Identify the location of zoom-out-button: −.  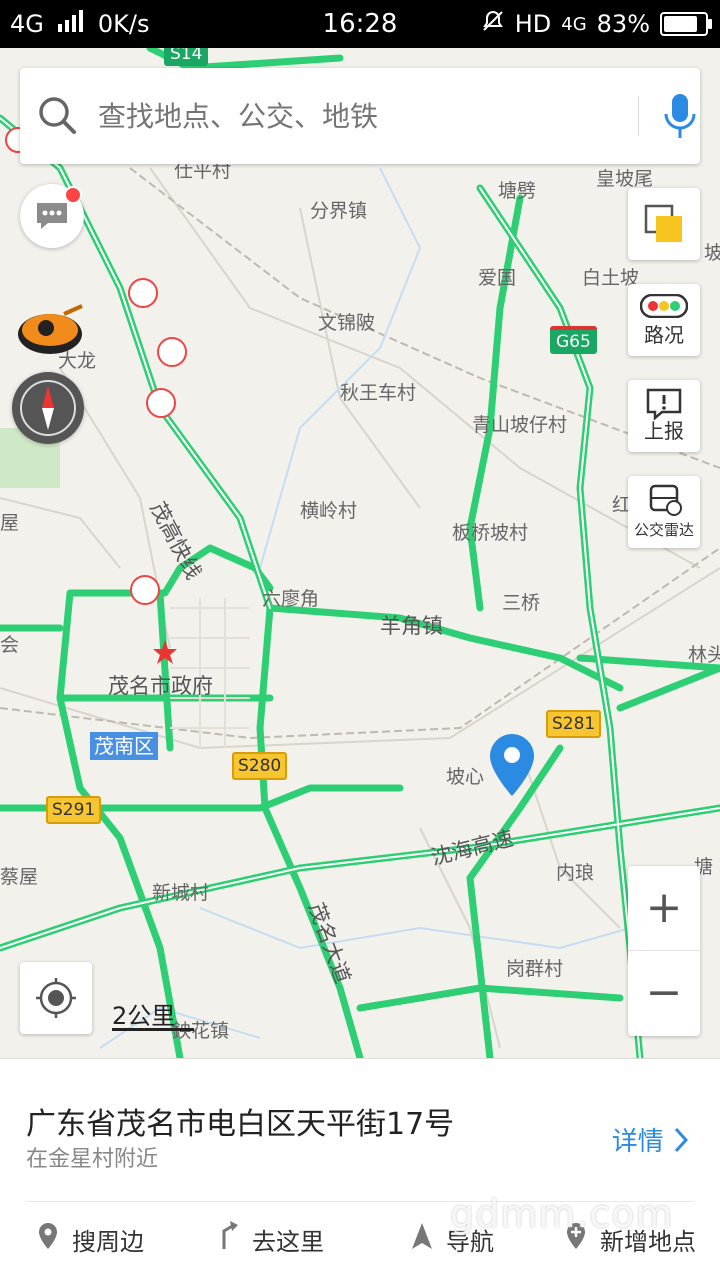
(664, 992).